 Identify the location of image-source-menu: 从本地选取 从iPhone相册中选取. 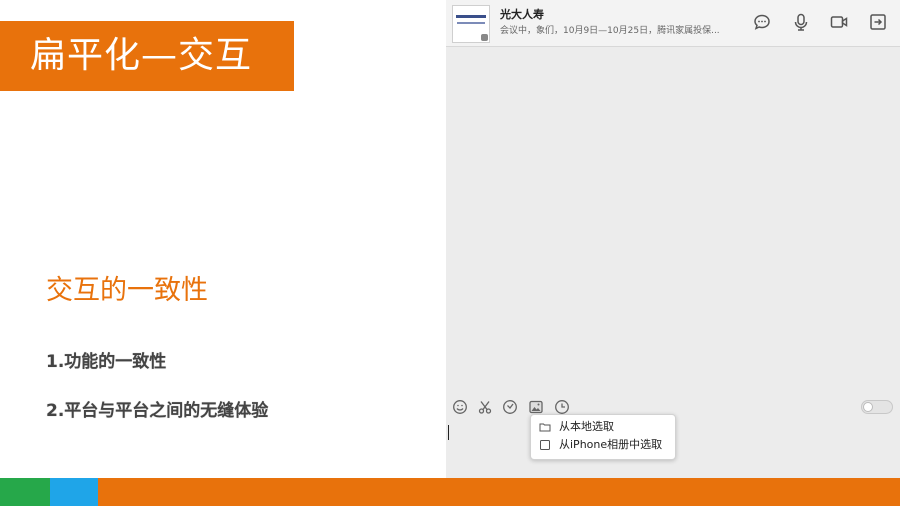
(603, 437).